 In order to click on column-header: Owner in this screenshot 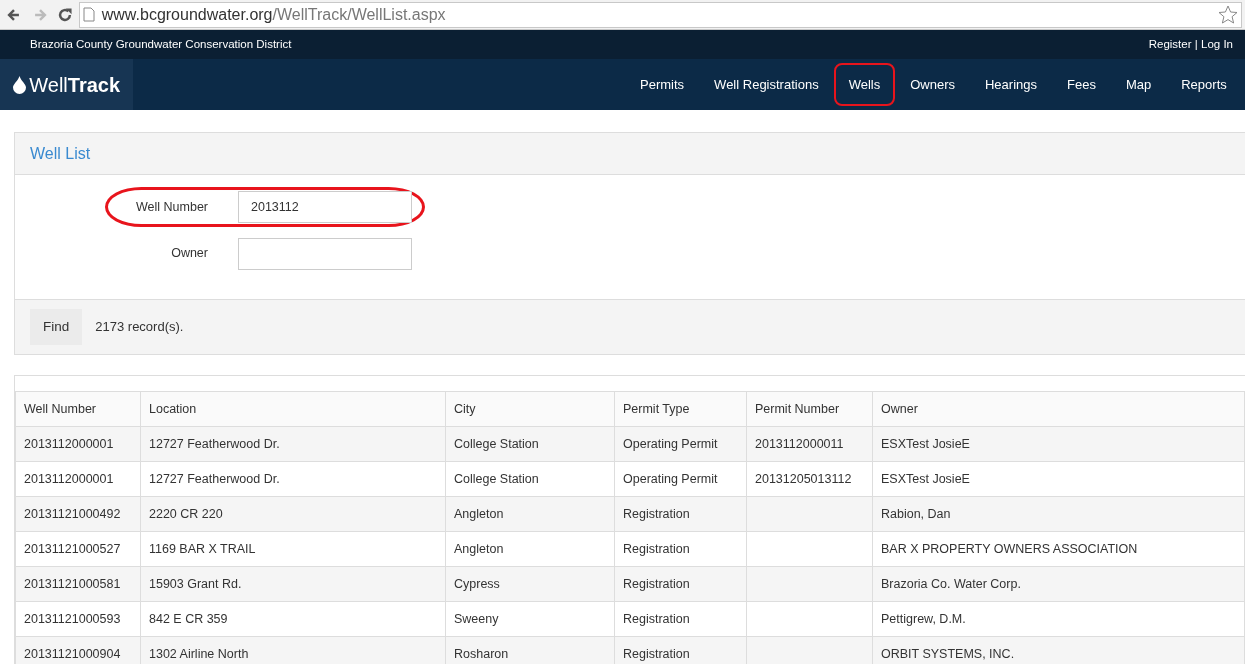, I will do `click(1058, 409)`.